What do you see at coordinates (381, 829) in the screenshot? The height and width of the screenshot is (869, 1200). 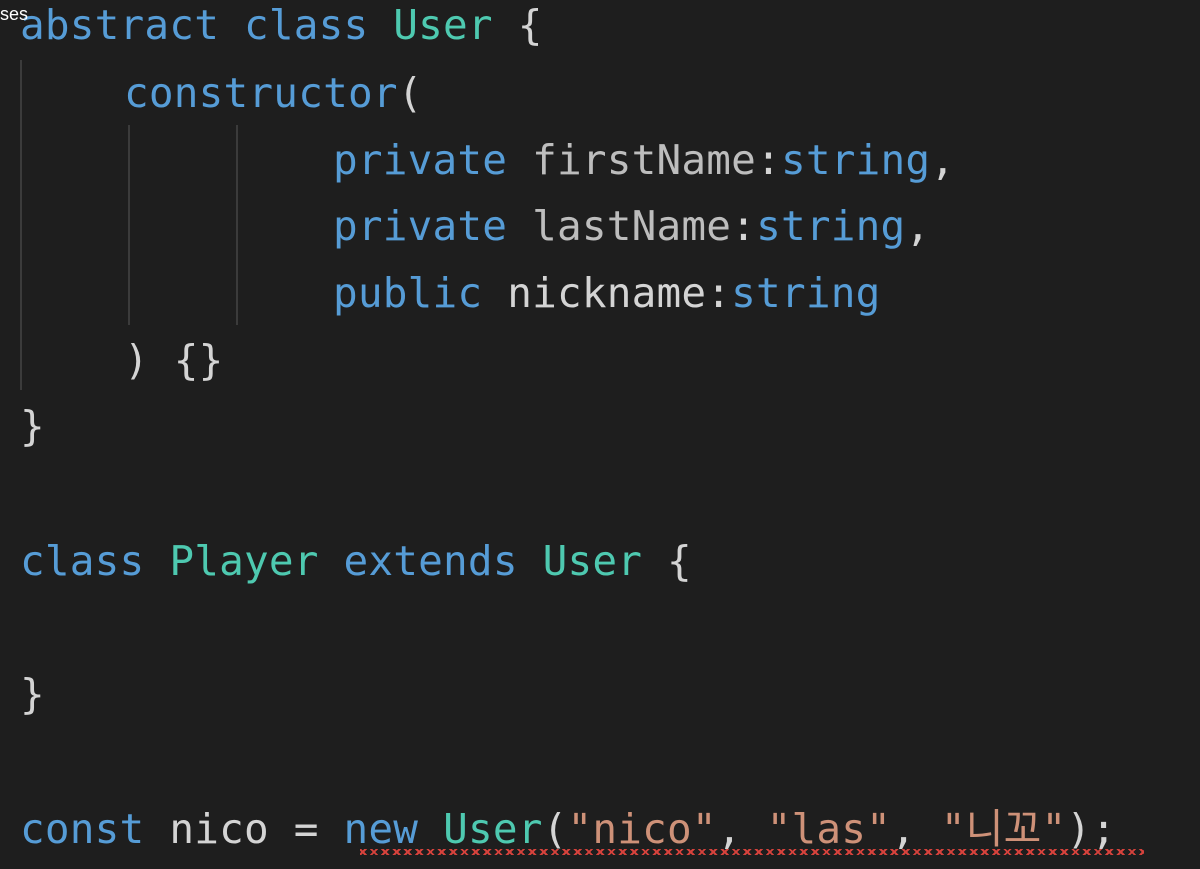 I see `token-keyword: new` at bounding box center [381, 829].